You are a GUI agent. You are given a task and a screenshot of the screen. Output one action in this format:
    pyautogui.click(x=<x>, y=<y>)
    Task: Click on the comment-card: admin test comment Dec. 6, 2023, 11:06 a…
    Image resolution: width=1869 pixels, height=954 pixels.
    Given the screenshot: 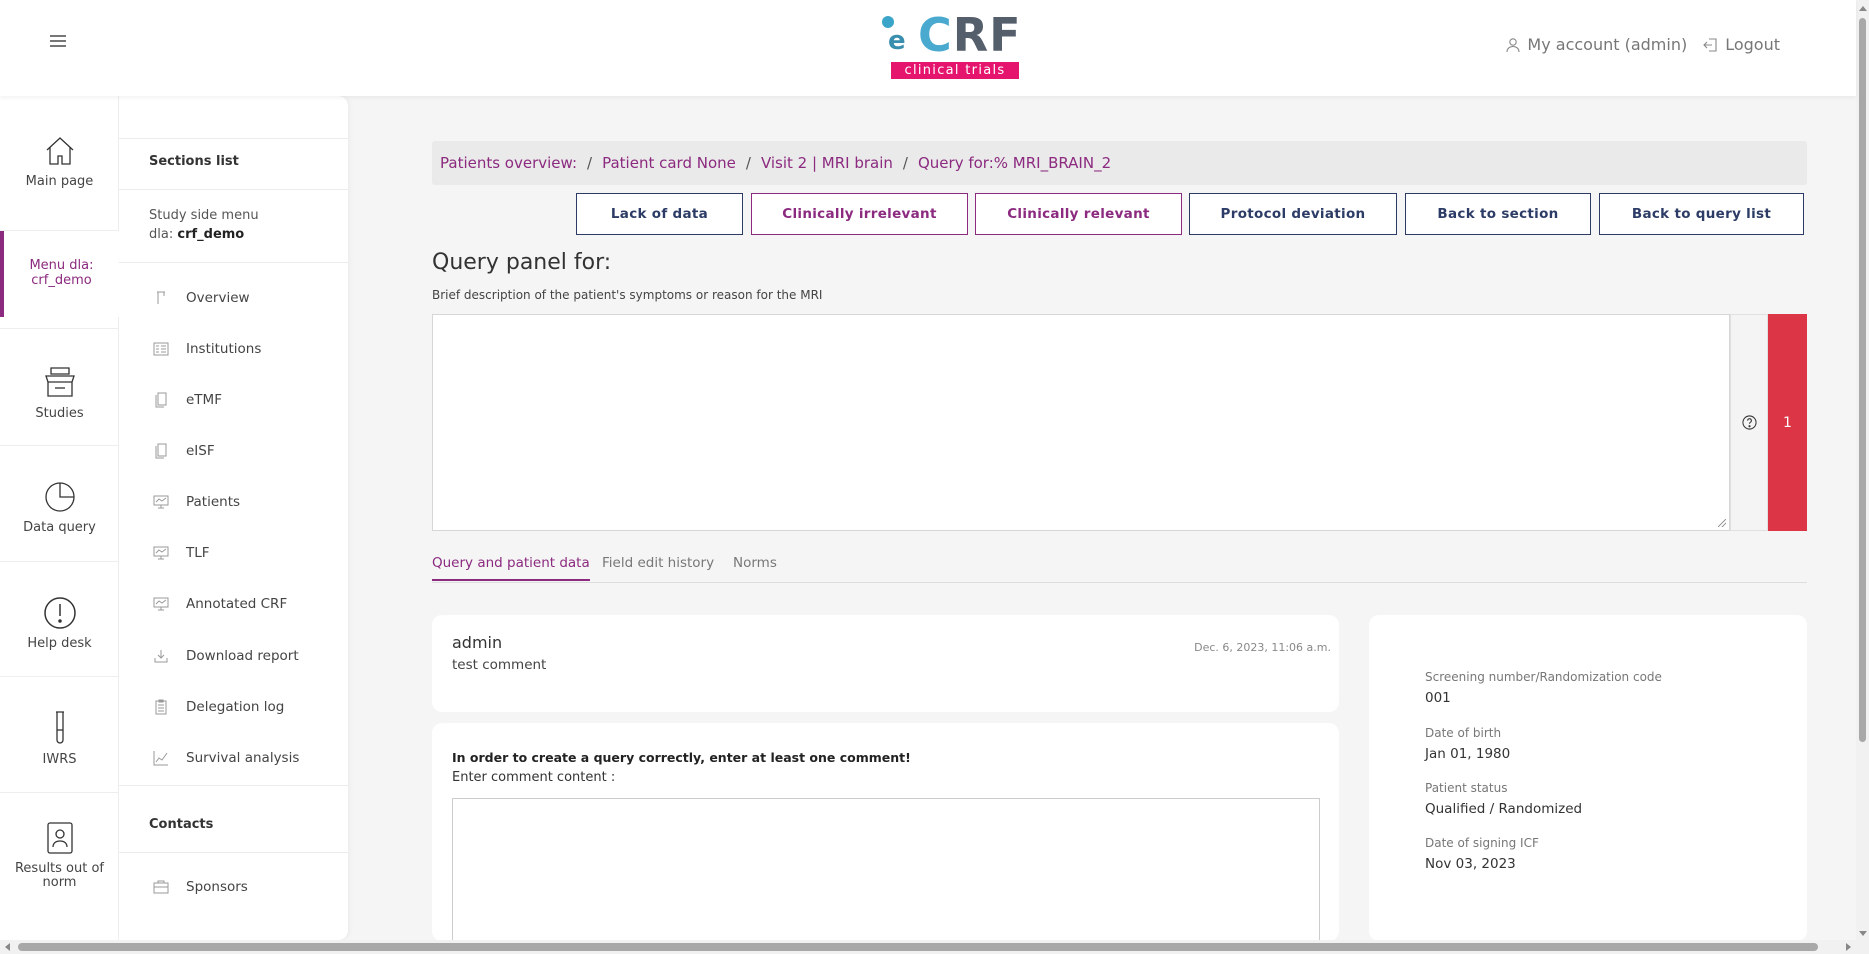 What is the action you would take?
    pyautogui.click(x=885, y=663)
    